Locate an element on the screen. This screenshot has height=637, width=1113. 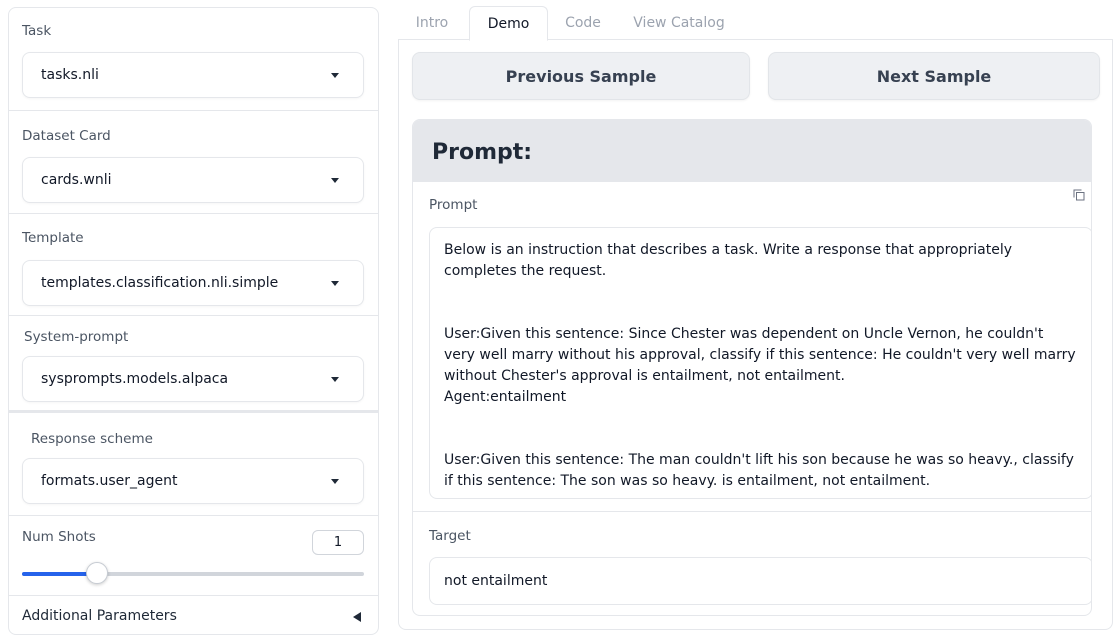
num-shots-input: 1 is located at coordinates (338, 542).